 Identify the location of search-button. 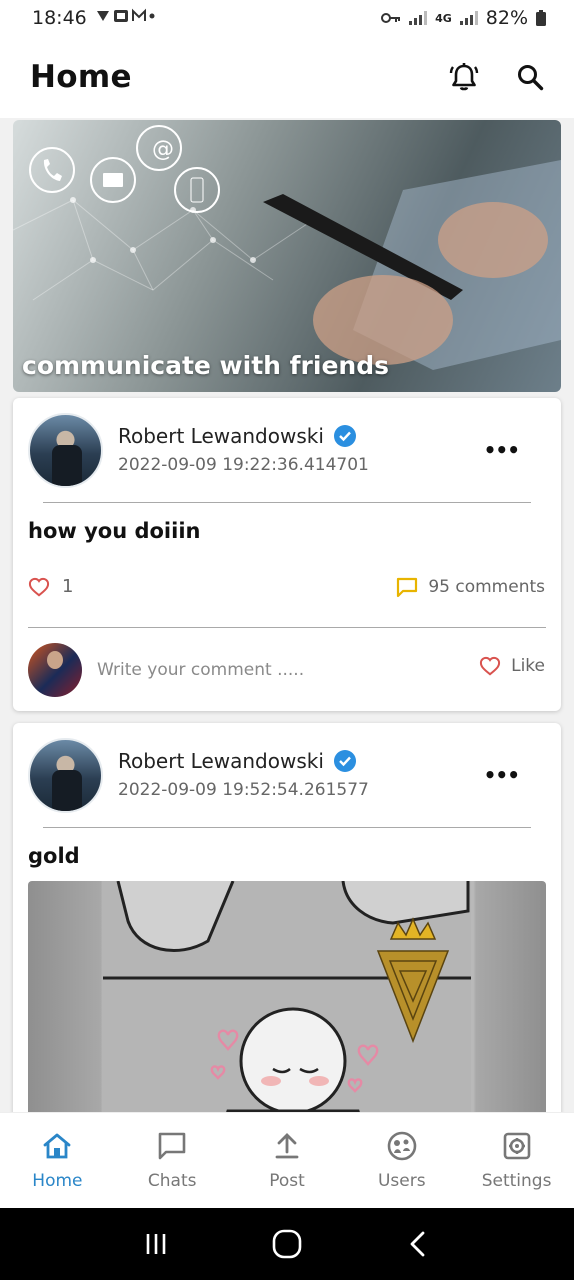
(530, 77).